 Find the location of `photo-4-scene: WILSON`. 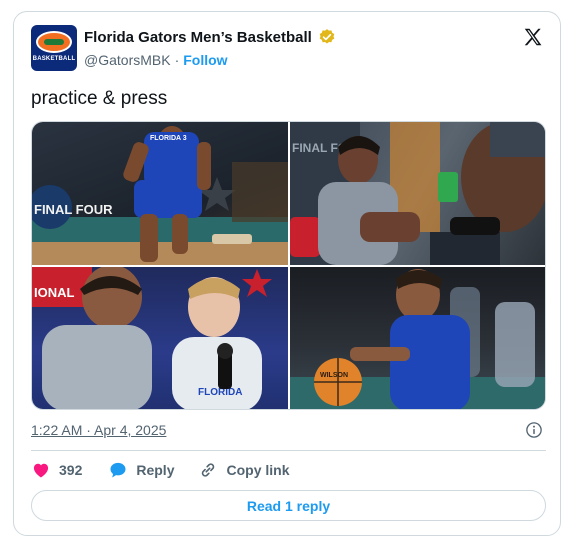

photo-4-scene: WILSON is located at coordinates (417, 339).